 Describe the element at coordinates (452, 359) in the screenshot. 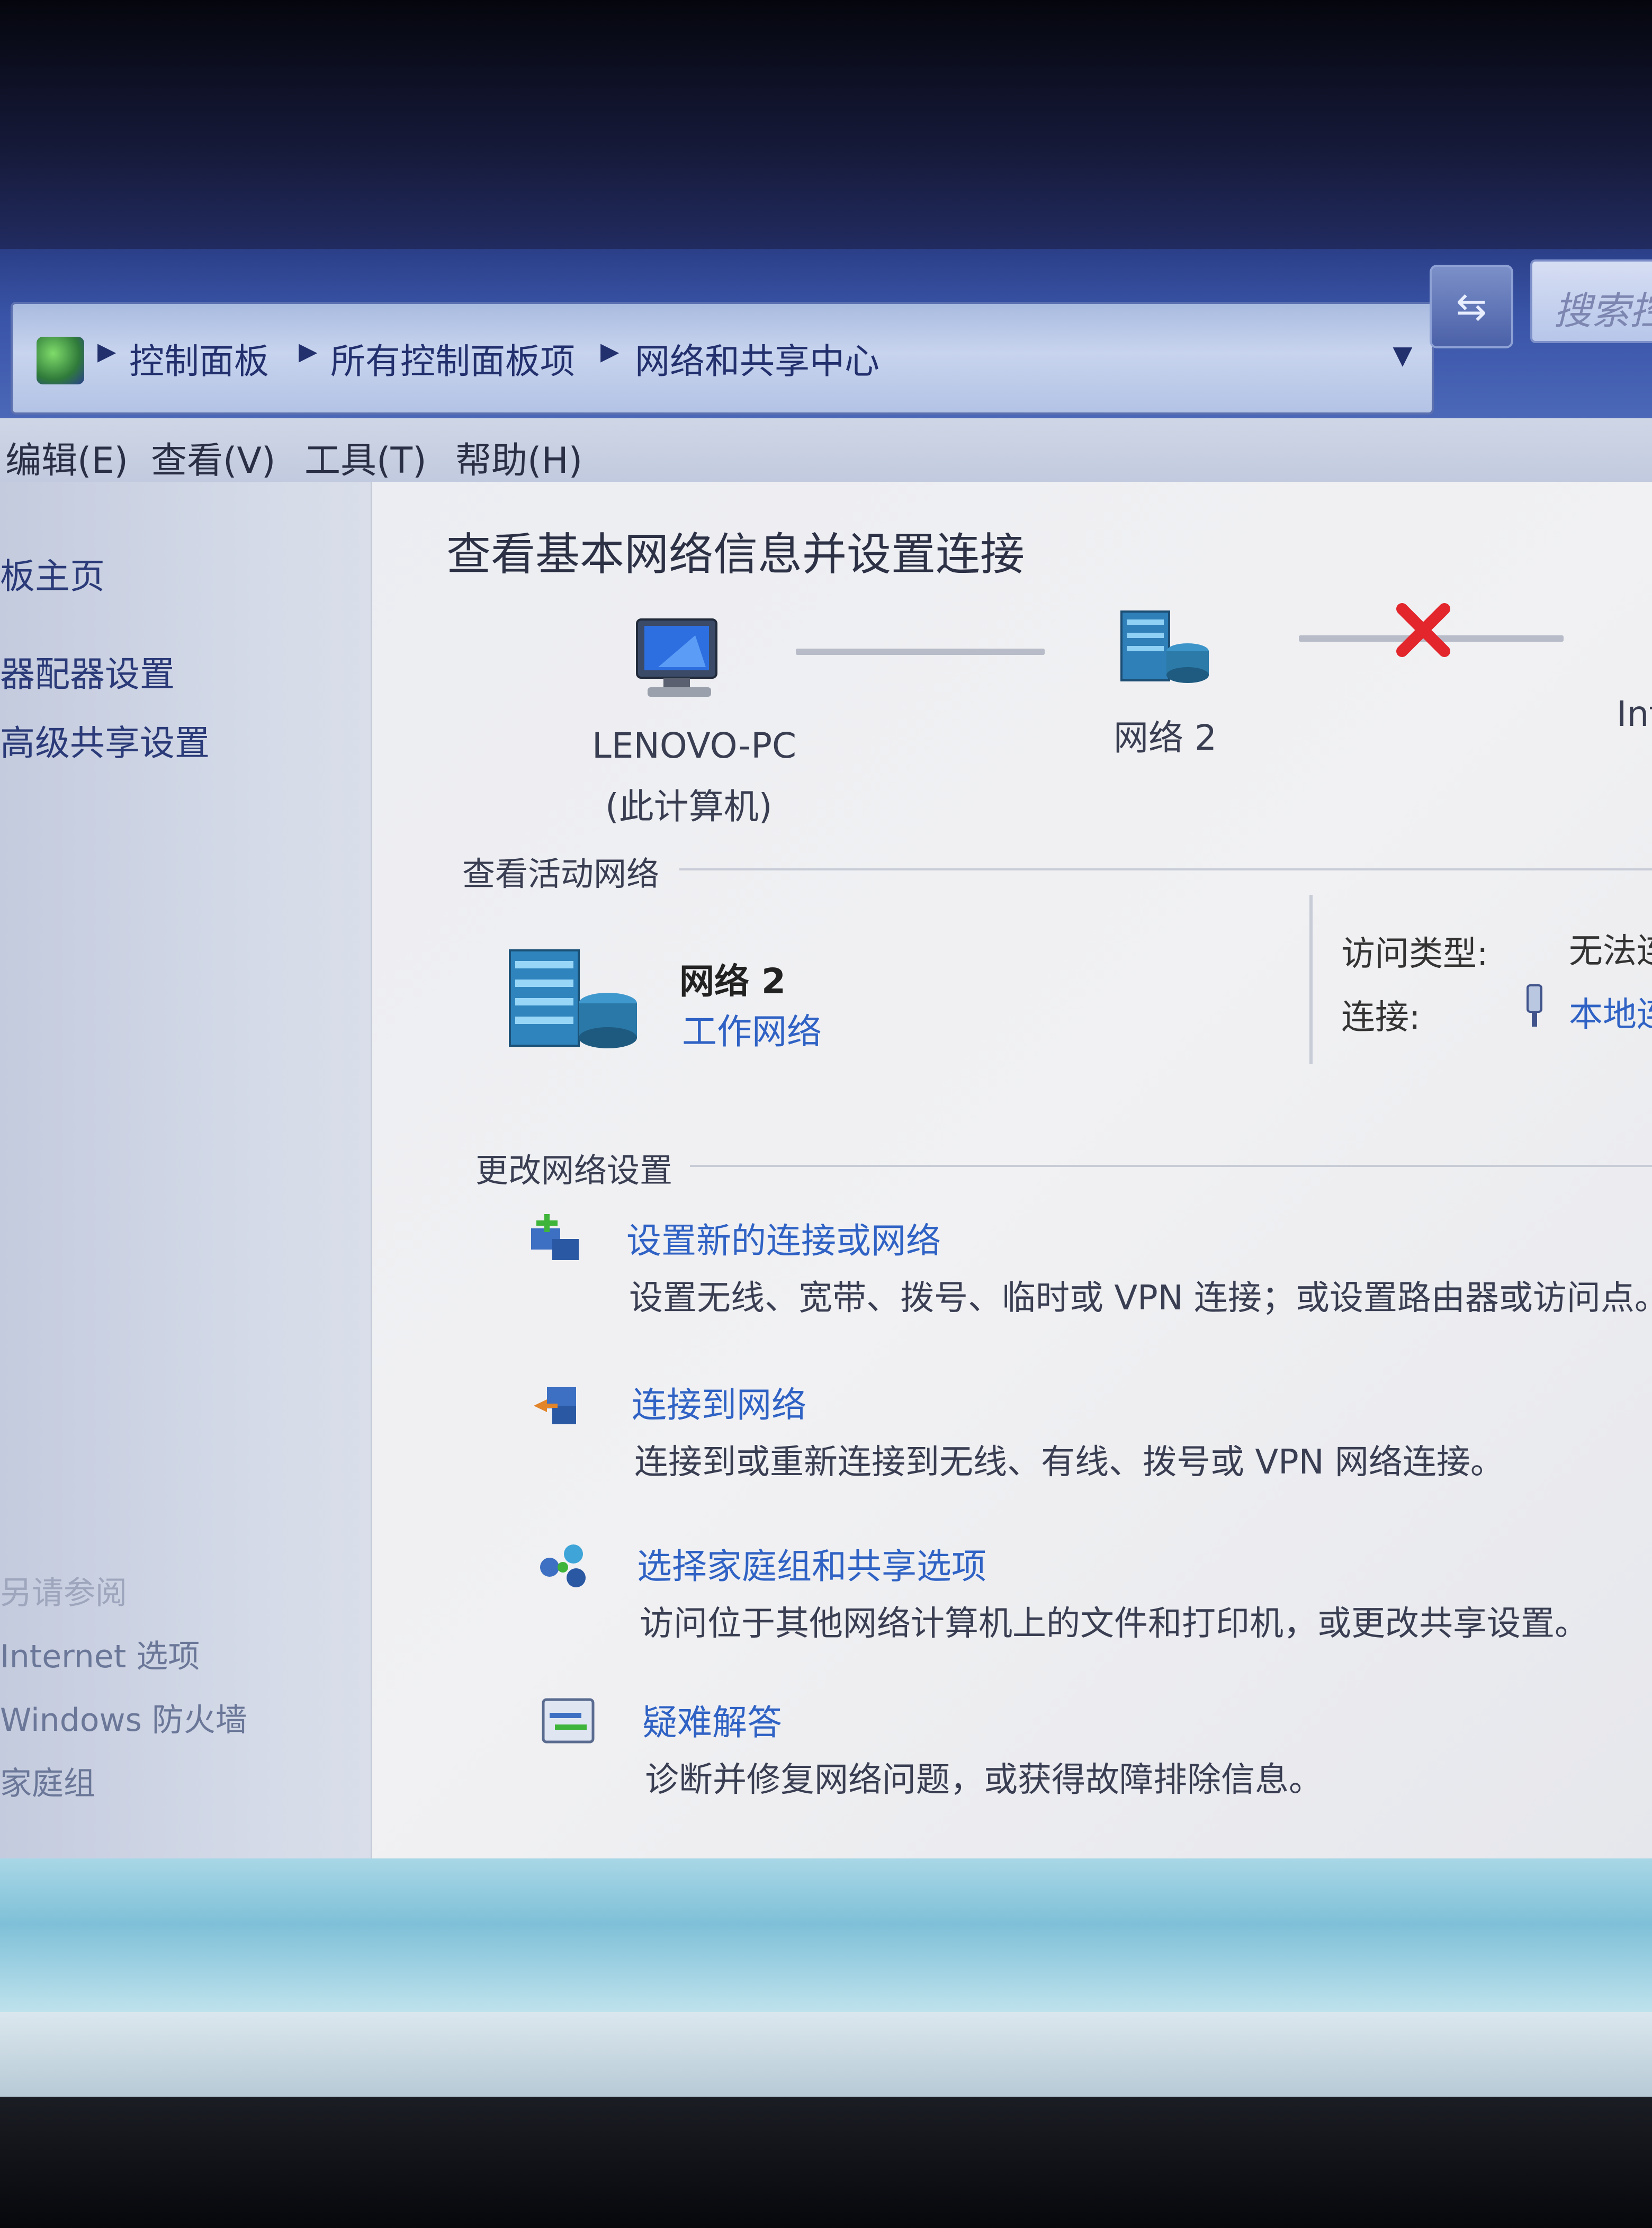

I see `breadcrumb-all-items: 所有控制面板项` at that location.